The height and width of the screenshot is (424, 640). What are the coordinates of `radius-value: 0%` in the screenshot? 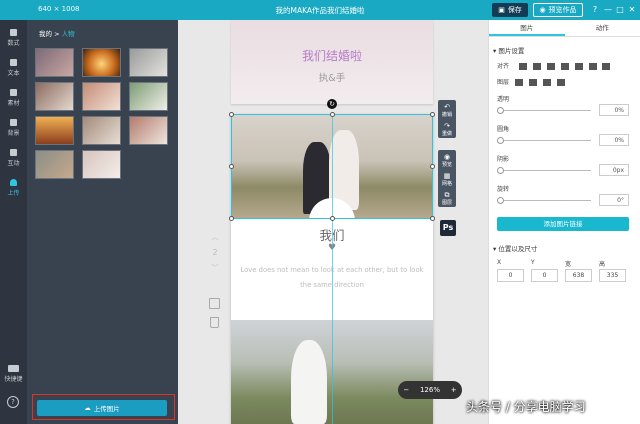 It's located at (614, 140).